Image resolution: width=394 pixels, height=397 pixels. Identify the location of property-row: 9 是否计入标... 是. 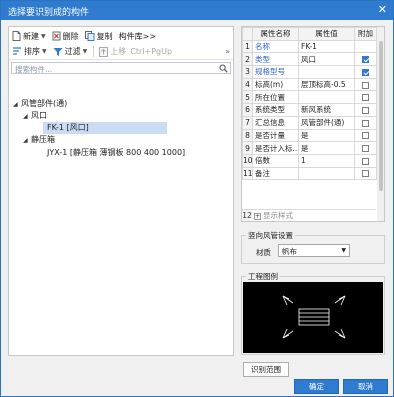
(309, 148).